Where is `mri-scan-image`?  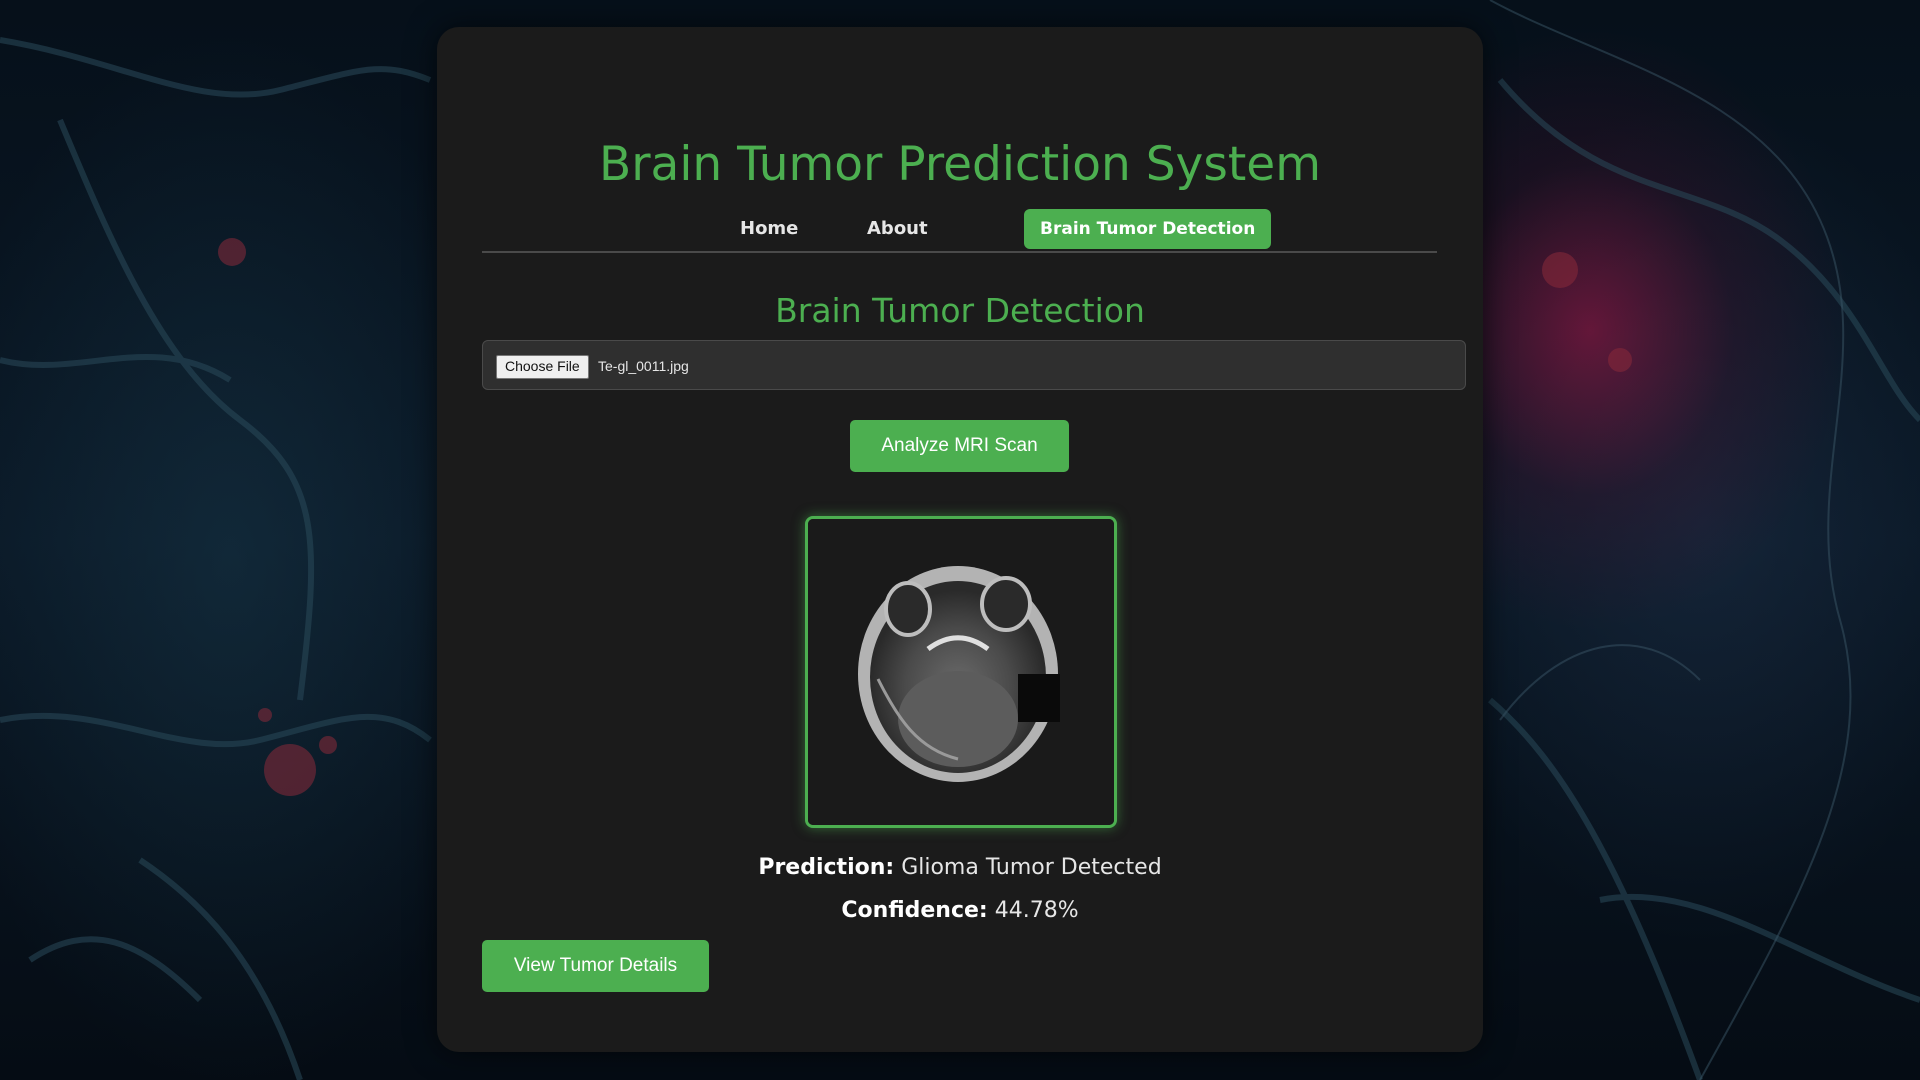
mri-scan-image is located at coordinates (961, 672).